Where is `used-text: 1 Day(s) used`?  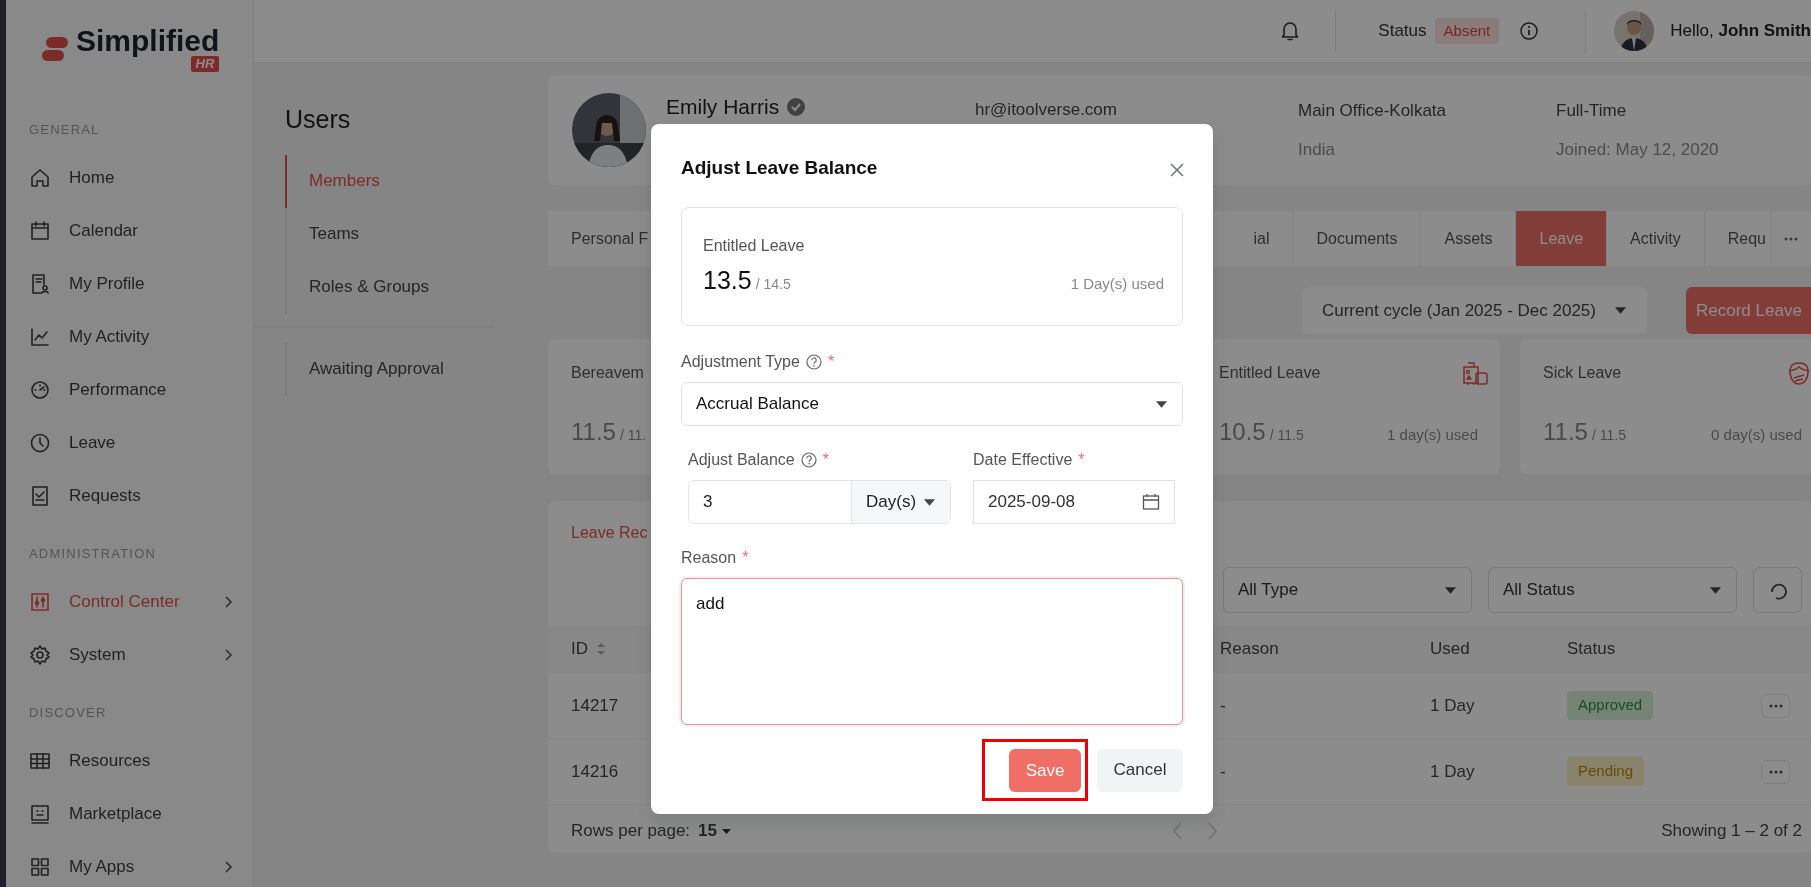 used-text: 1 Day(s) used is located at coordinates (1117, 283).